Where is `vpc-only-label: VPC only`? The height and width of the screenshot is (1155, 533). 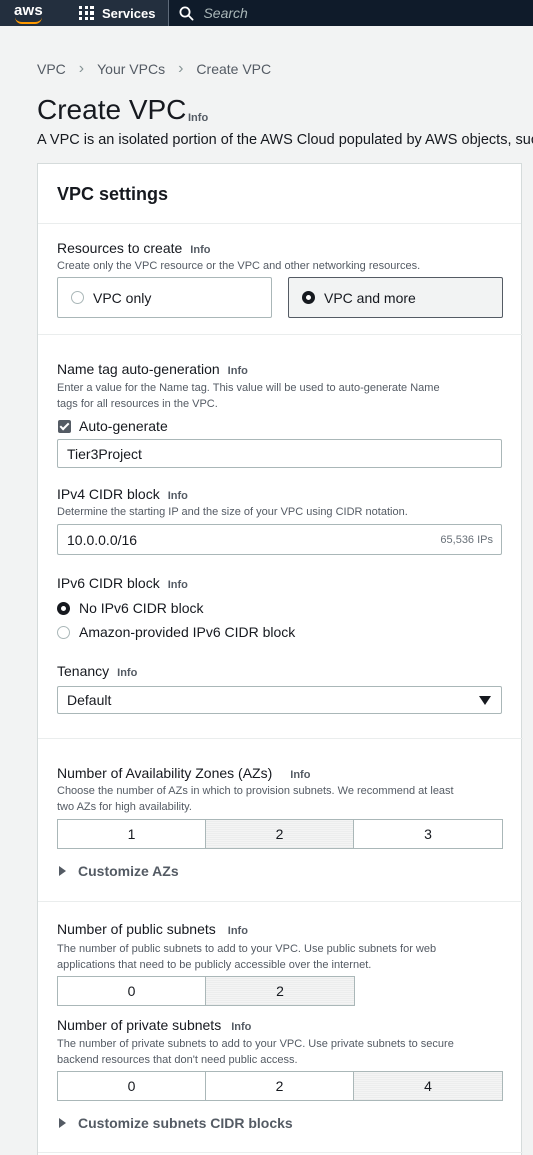
vpc-only-label: VPC only is located at coordinates (122, 297).